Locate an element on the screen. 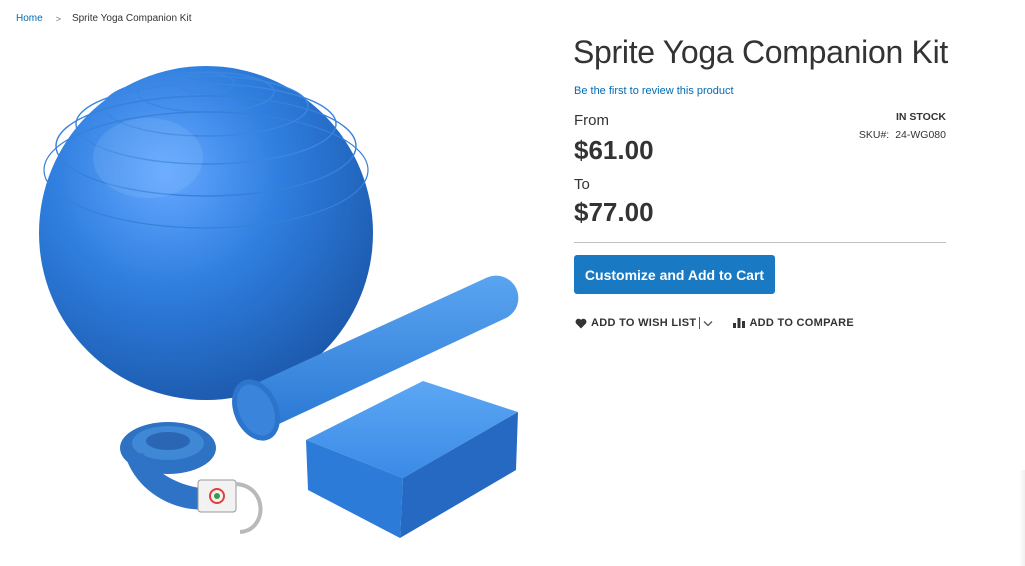 The height and width of the screenshot is (566, 1025). breadcrumb-current: Sprite Yoga Companion Kit is located at coordinates (131, 18).